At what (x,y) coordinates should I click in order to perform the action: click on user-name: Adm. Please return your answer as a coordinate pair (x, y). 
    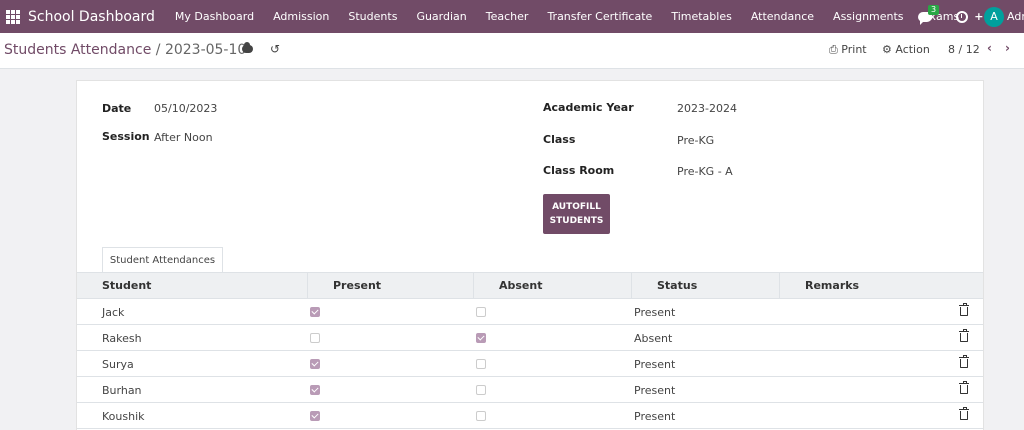
    Looking at the image, I should click on (1015, 16).